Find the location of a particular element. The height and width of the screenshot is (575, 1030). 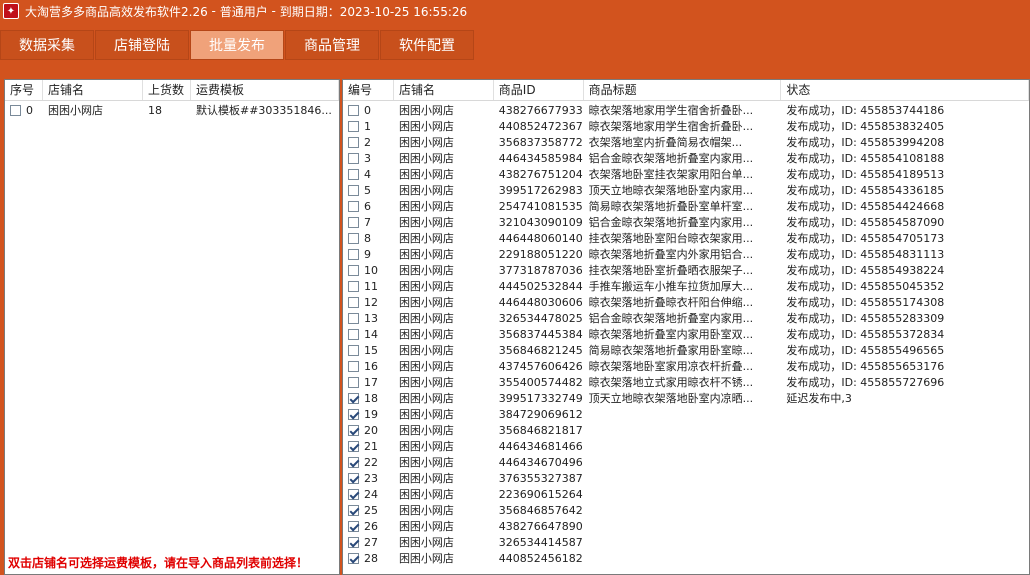

col-header-index: 序号 is located at coordinates (24, 90).